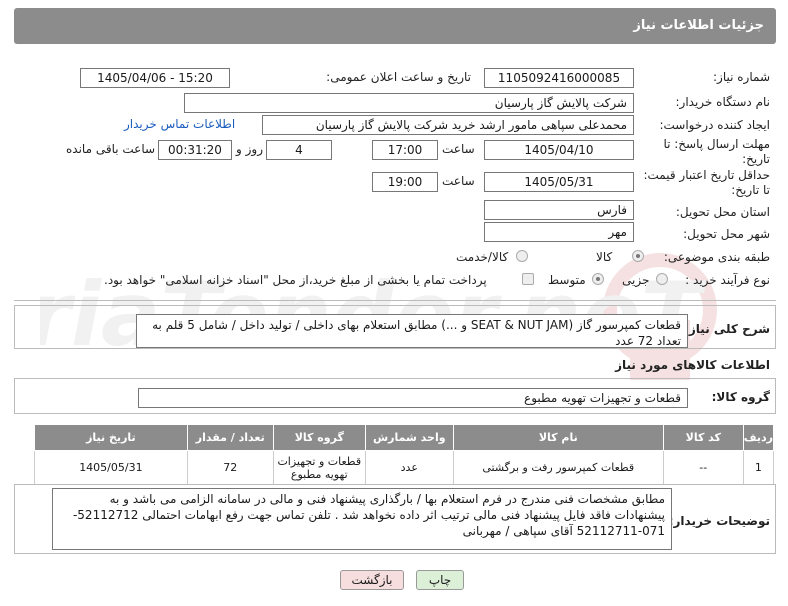  Describe the element at coordinates (409, 467) in the screenshot. I see `cell-unit: عدد` at that location.